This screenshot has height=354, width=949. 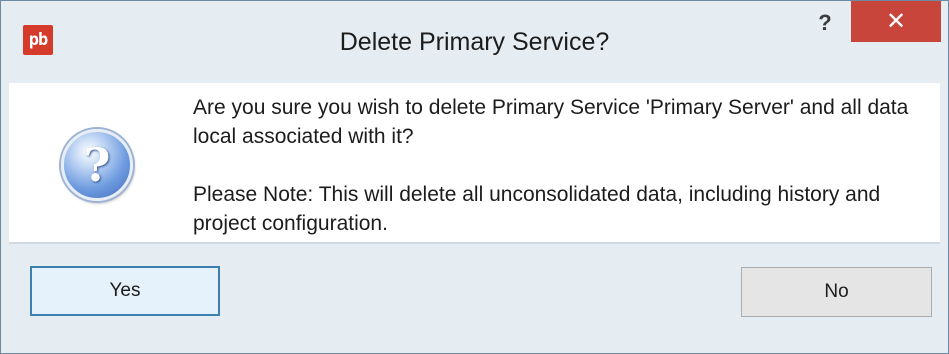 I want to click on close-icon: ✕, so click(x=896, y=21).